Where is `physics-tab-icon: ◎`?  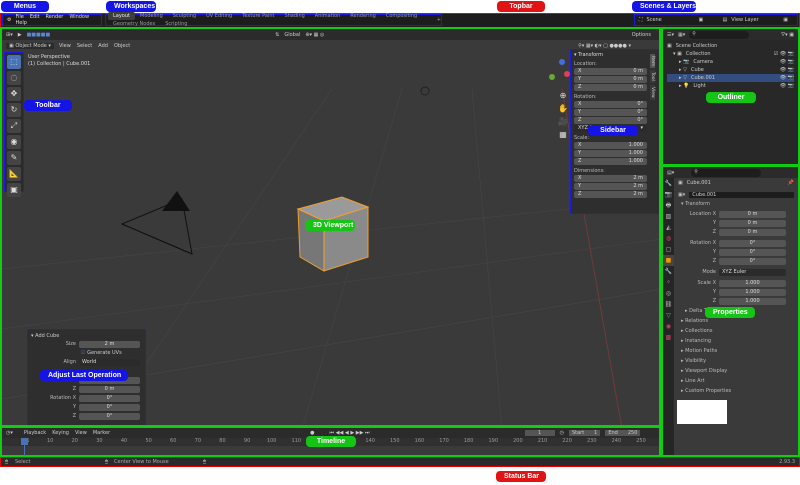 physics-tab-icon: ◎ is located at coordinates (668, 293).